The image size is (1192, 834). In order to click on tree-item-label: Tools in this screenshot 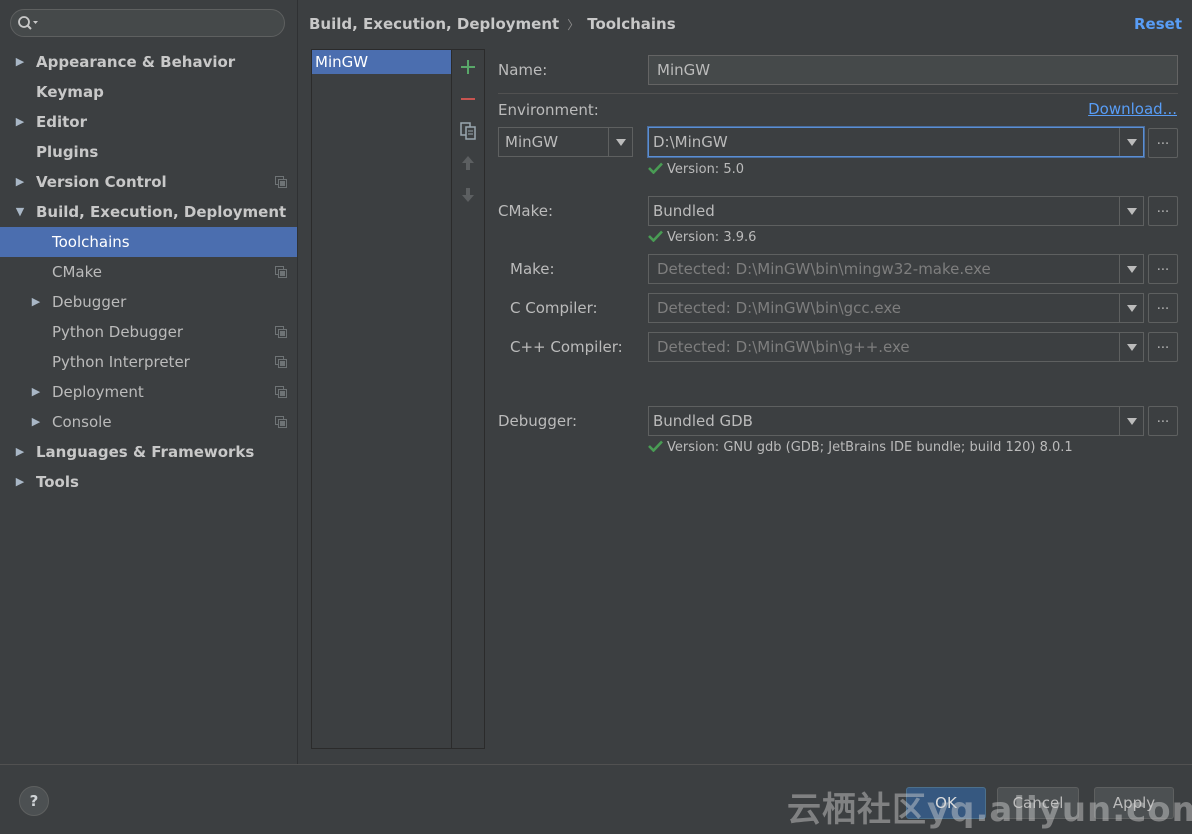, I will do `click(57, 482)`.